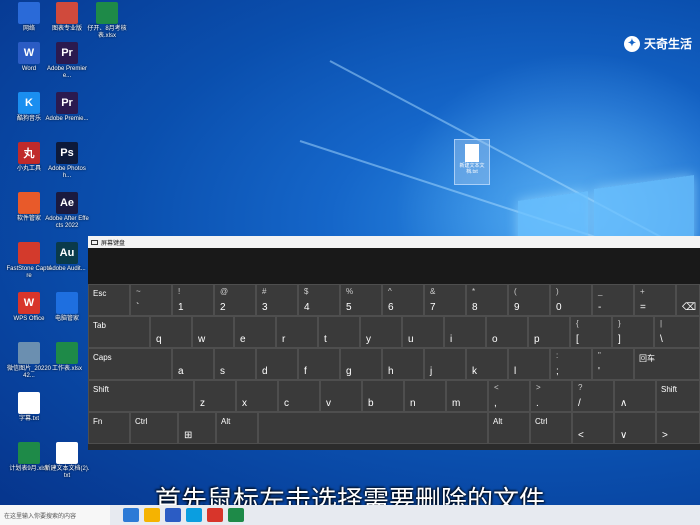 The height and width of the screenshot is (525, 700). Describe the element at coordinates (507, 332) in the screenshot. I see `keyboard-key: o` at that location.